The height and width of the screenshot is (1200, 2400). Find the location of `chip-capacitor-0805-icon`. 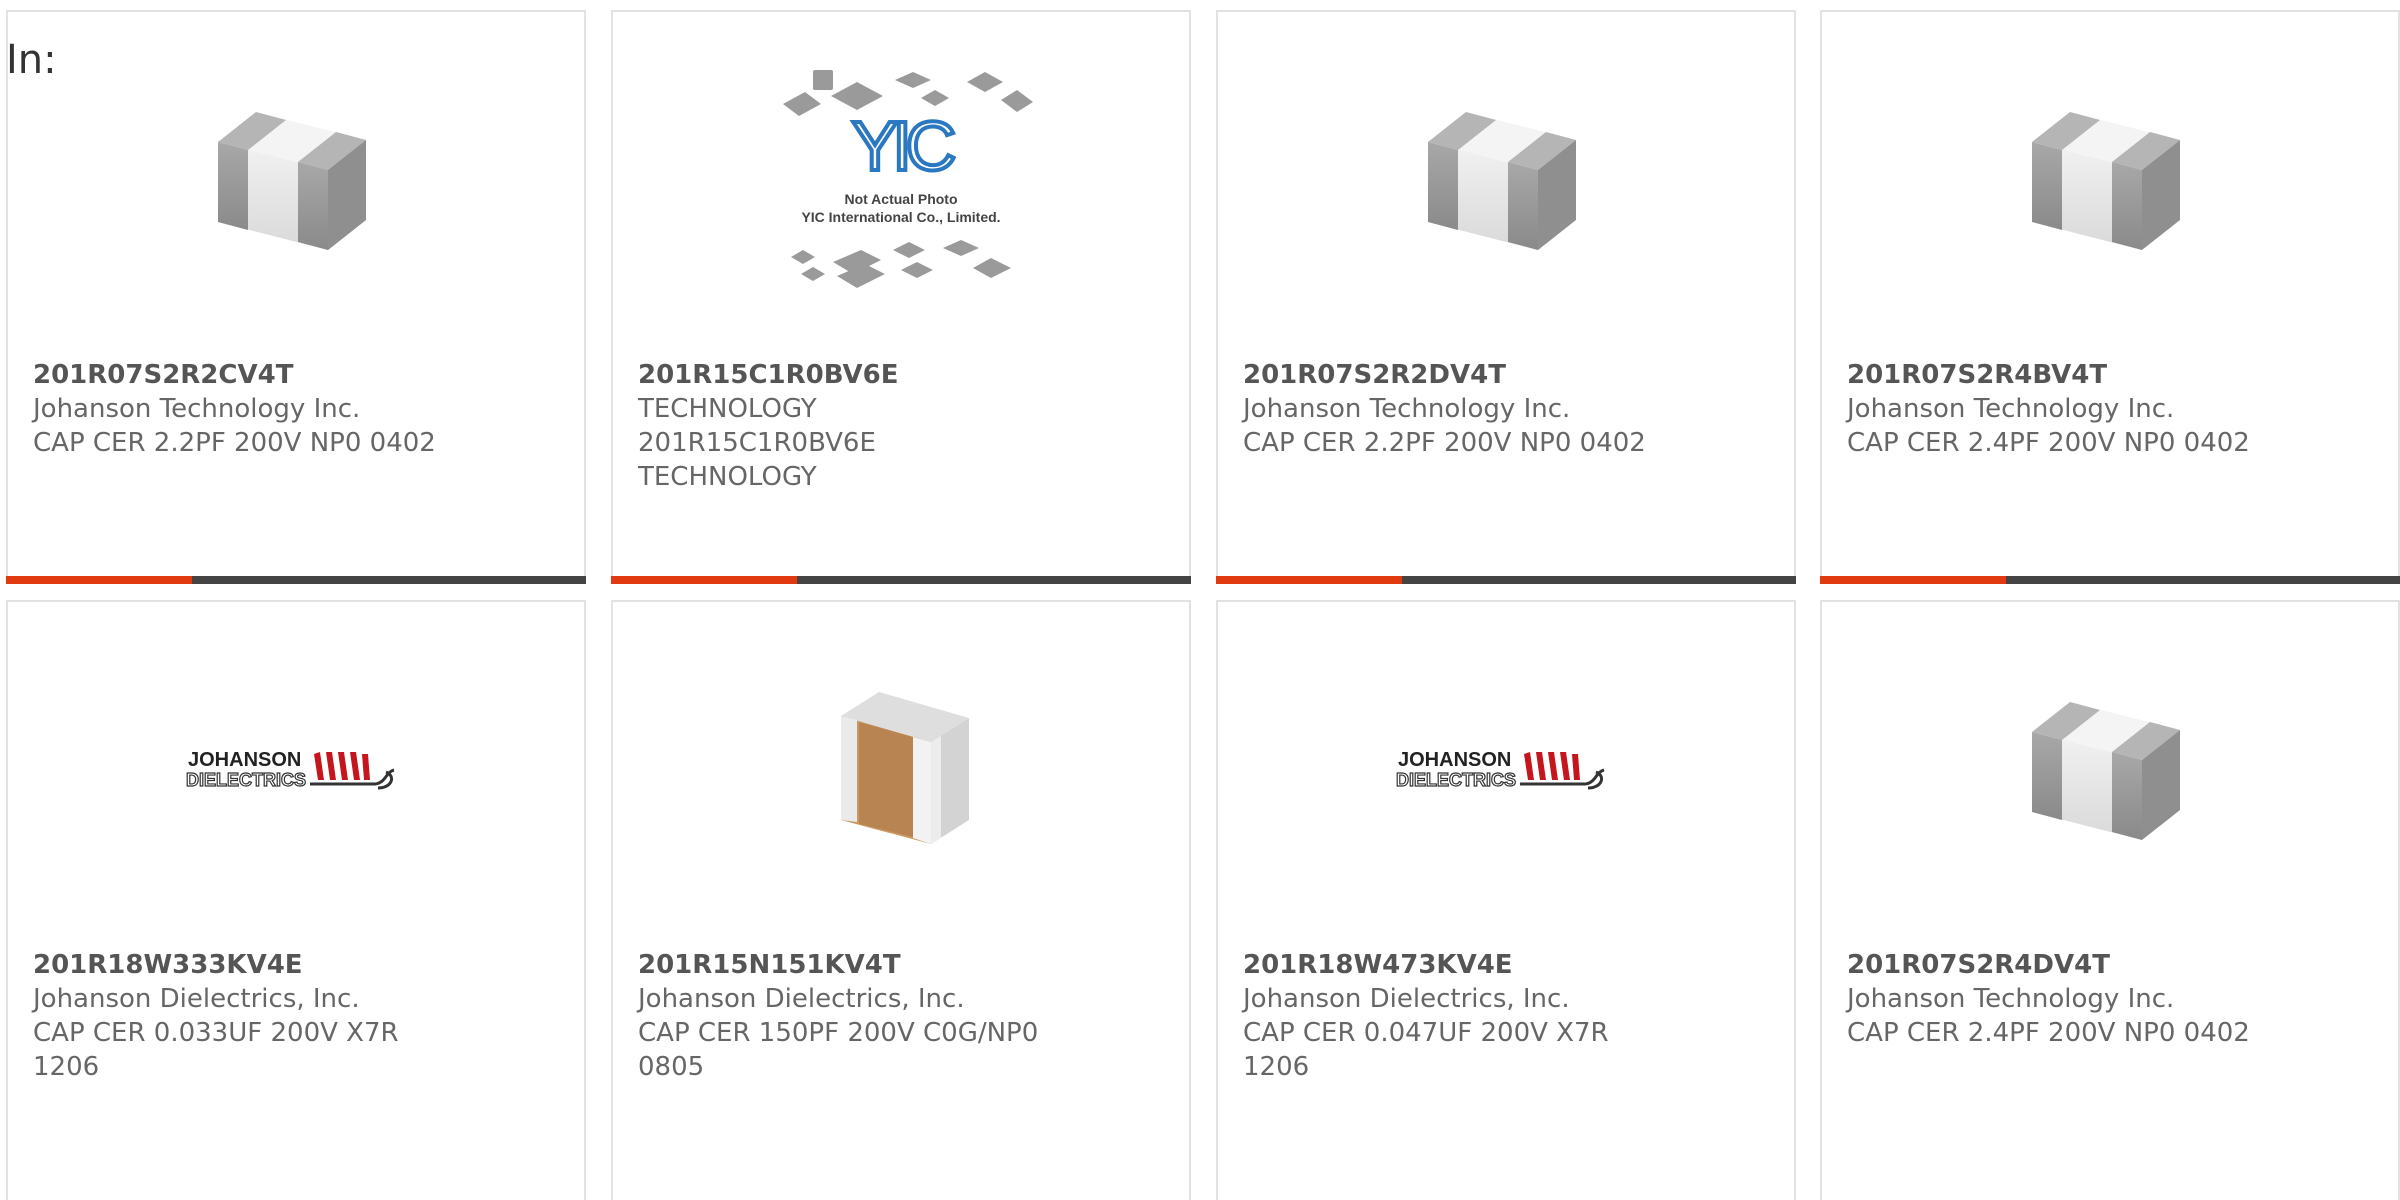

chip-capacitor-0805-icon is located at coordinates (905, 768).